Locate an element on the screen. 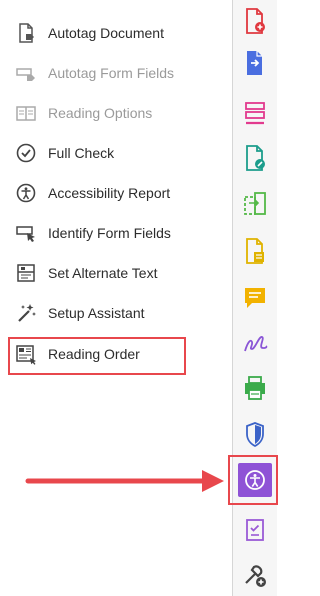  fill-sign-tool is located at coordinates (255, 343).